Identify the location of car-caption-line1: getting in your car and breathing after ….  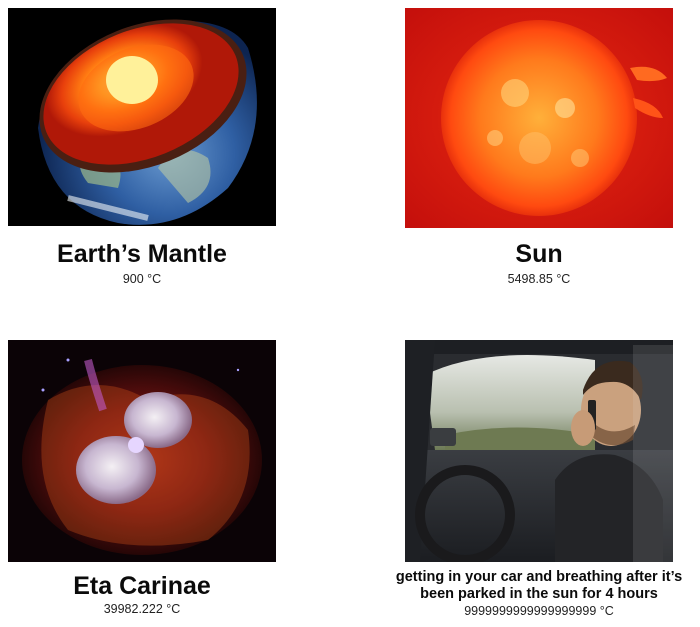
(539, 577).